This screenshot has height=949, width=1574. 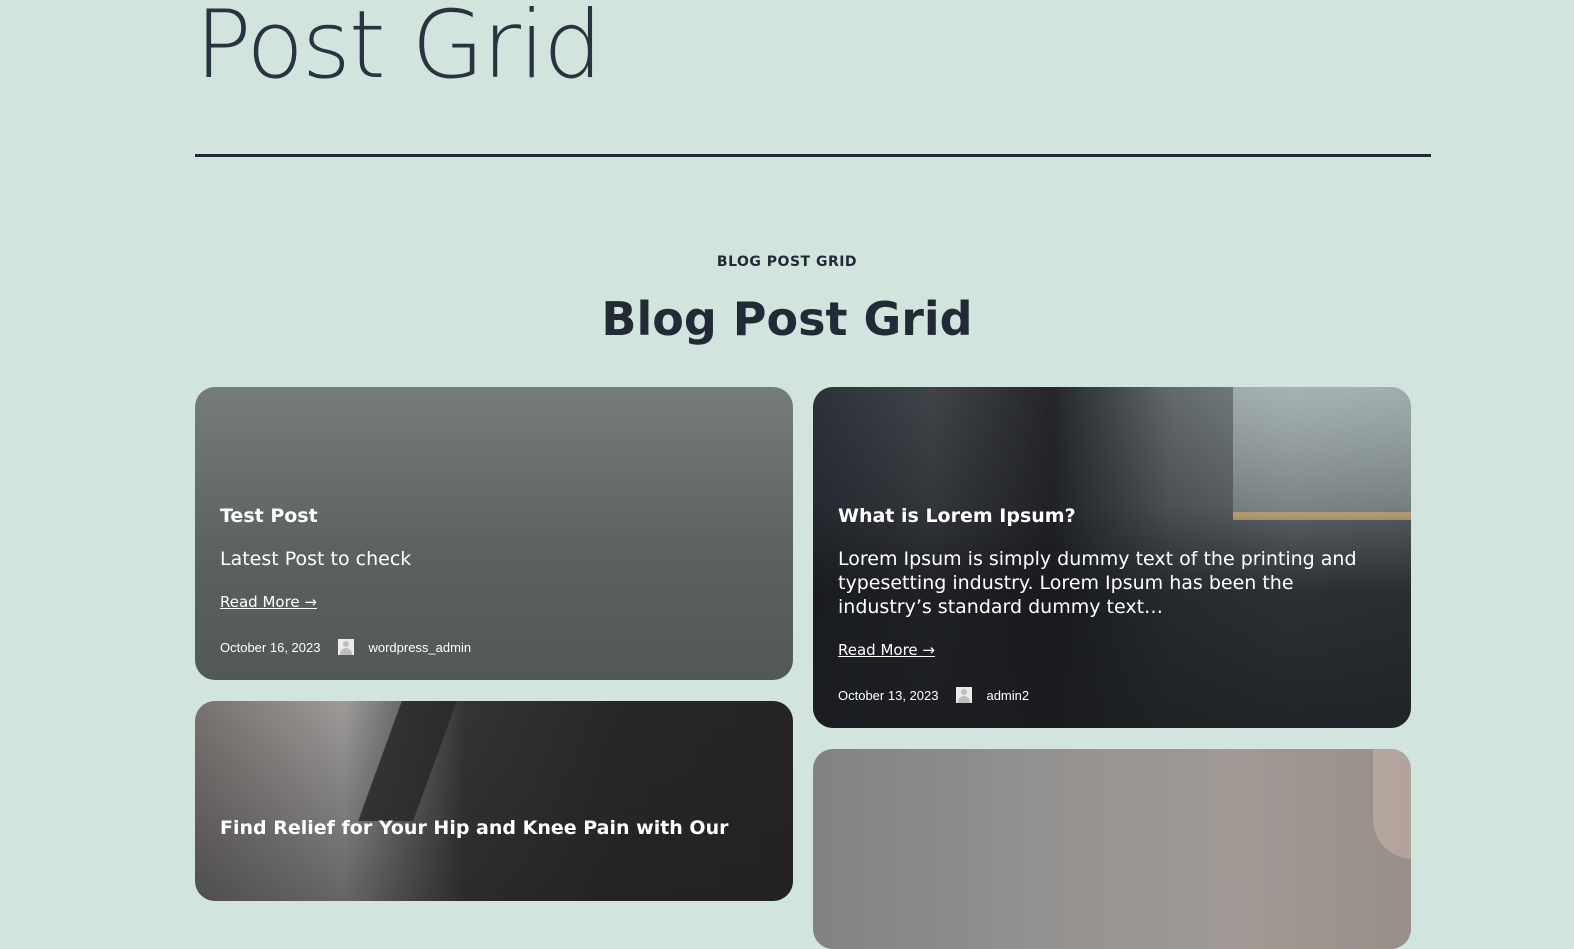 I want to click on post-author: admin2, so click(x=1007, y=695).